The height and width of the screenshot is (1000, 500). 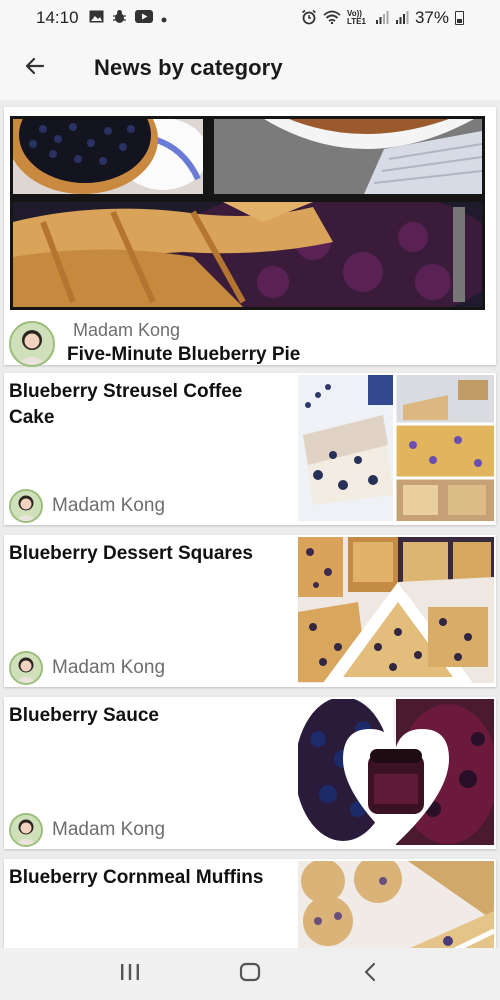 I want to click on article-title: Blueberry Dessert Squares, so click(x=131, y=553).